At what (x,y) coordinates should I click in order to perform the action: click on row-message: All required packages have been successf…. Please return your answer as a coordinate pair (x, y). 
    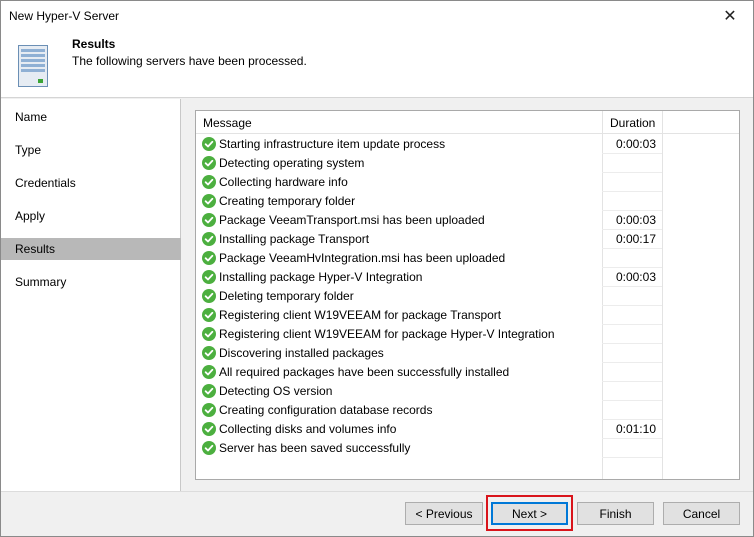
    Looking at the image, I should click on (364, 372).